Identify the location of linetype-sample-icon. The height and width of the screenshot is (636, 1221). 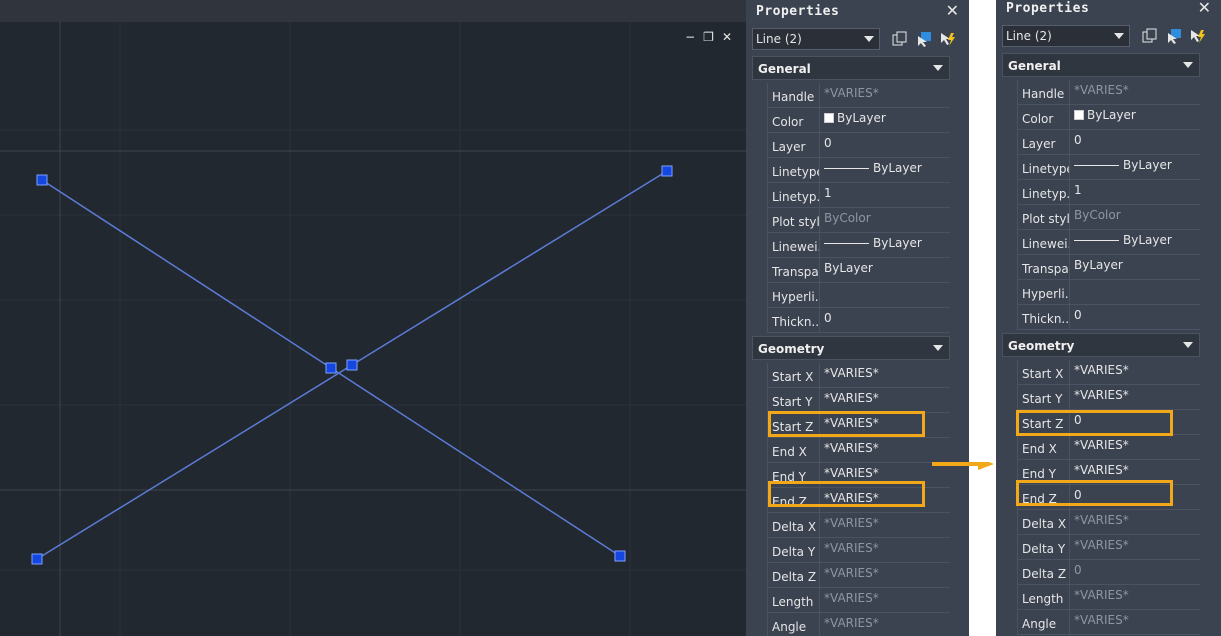
(1096, 240).